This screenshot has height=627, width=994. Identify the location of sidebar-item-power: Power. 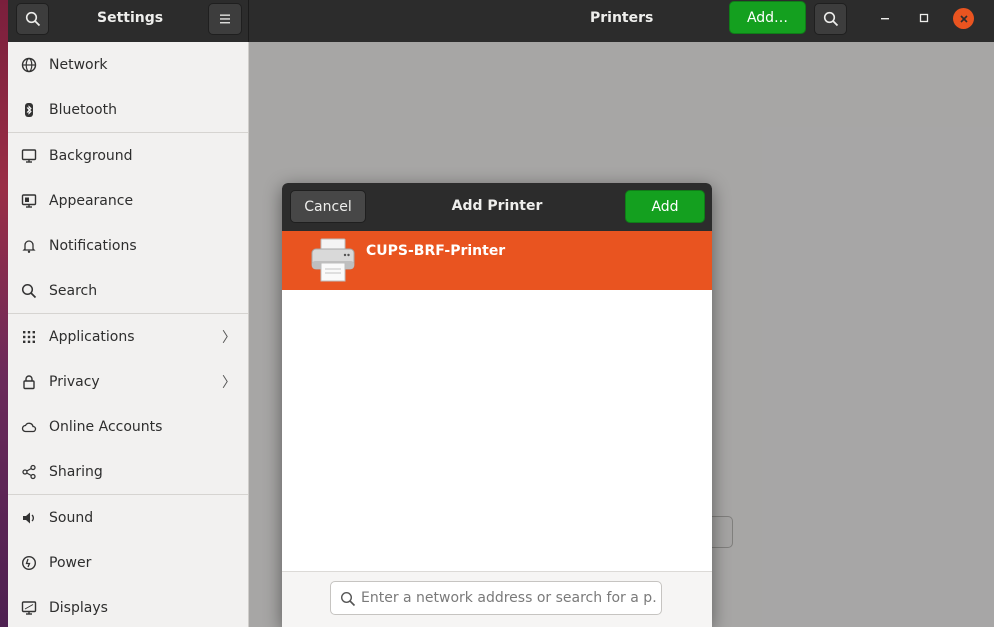
(128, 562).